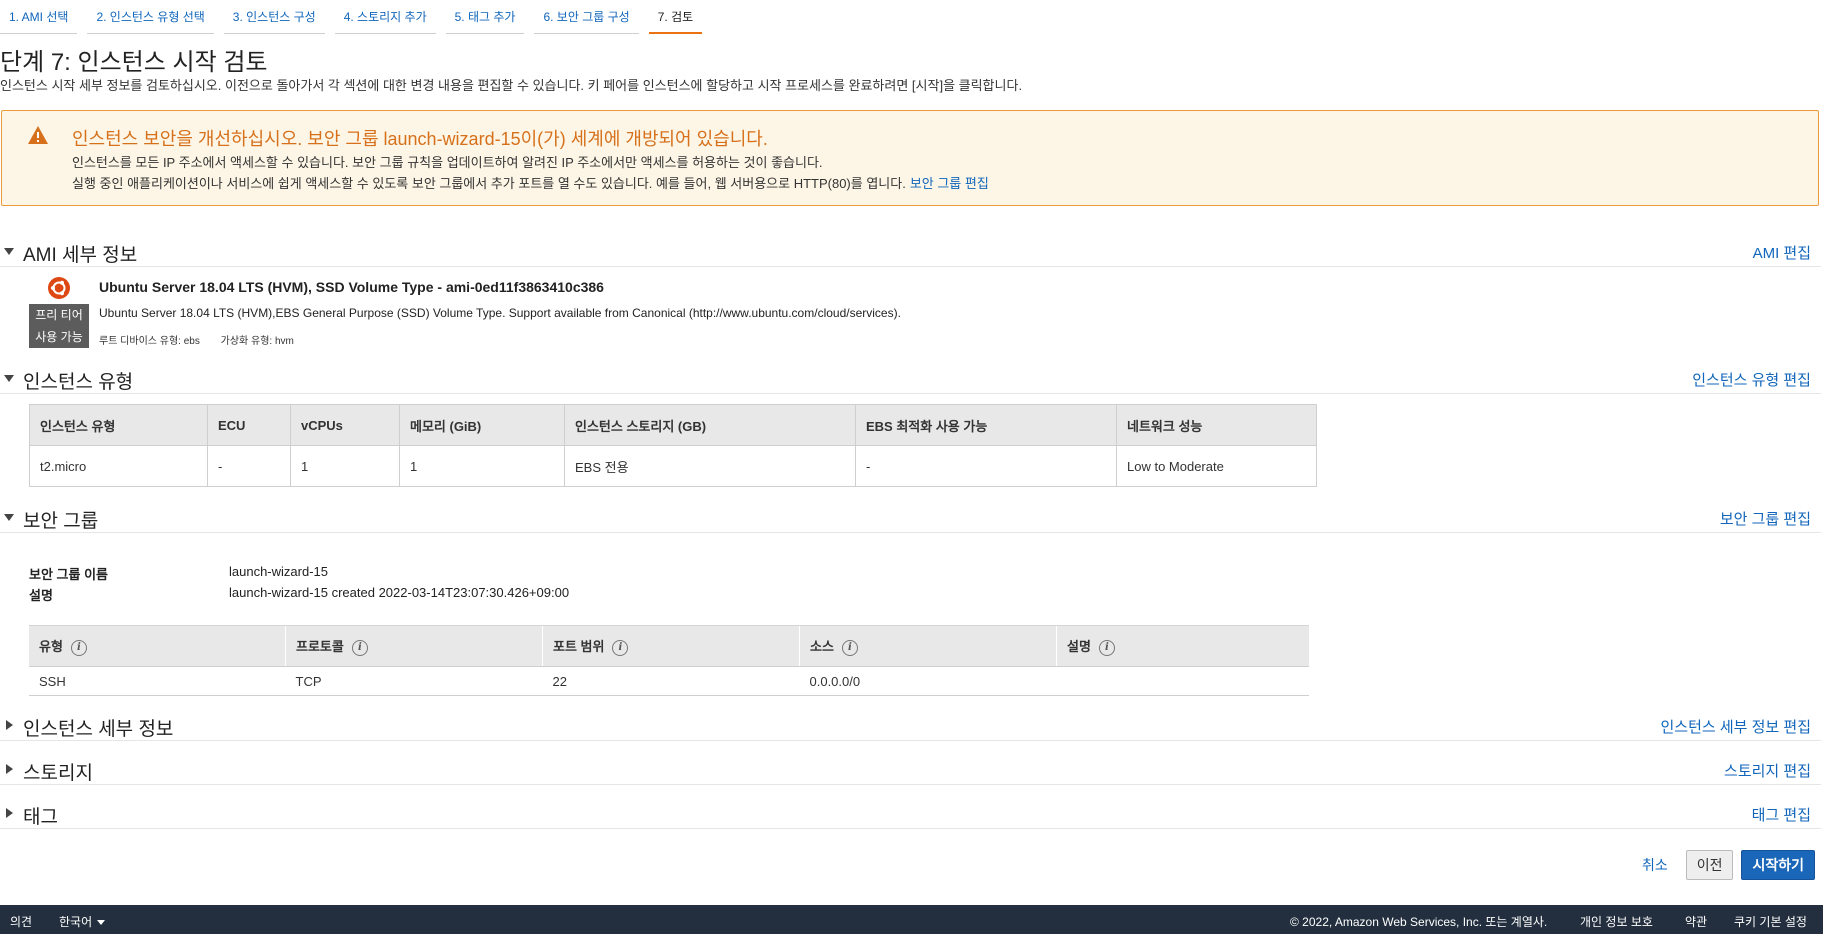 The image size is (1823, 934). I want to click on table-cell: 22, so click(671, 681).